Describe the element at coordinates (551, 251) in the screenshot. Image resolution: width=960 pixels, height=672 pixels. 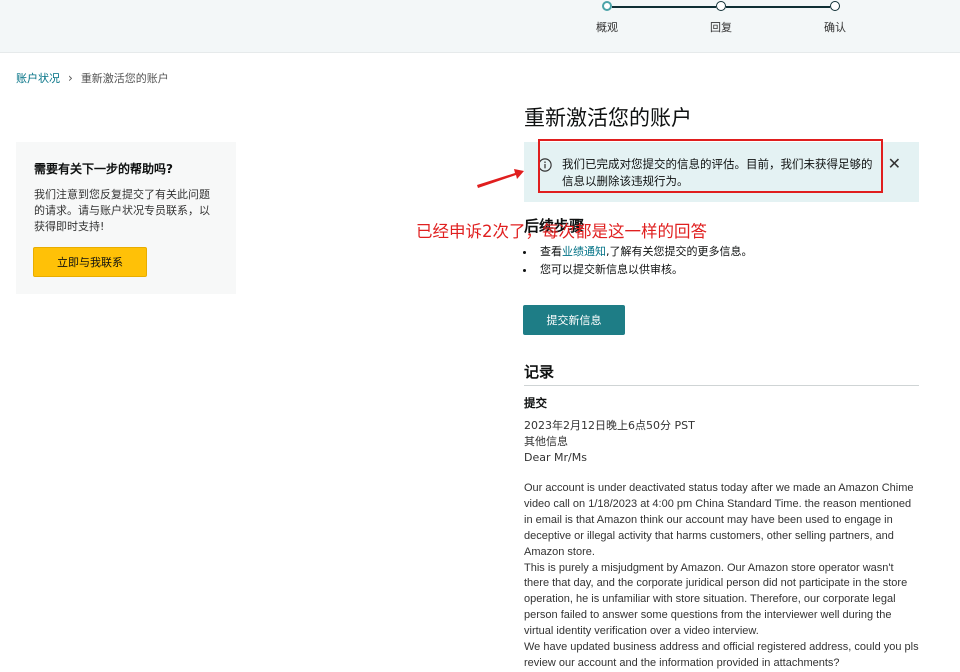
I see `list-item-text: 查看` at that location.